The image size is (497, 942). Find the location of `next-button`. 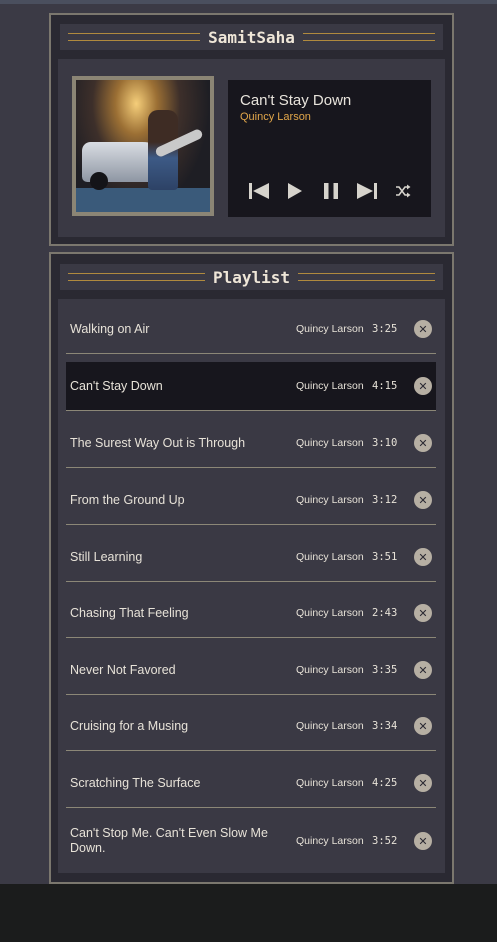

next-button is located at coordinates (367, 191).